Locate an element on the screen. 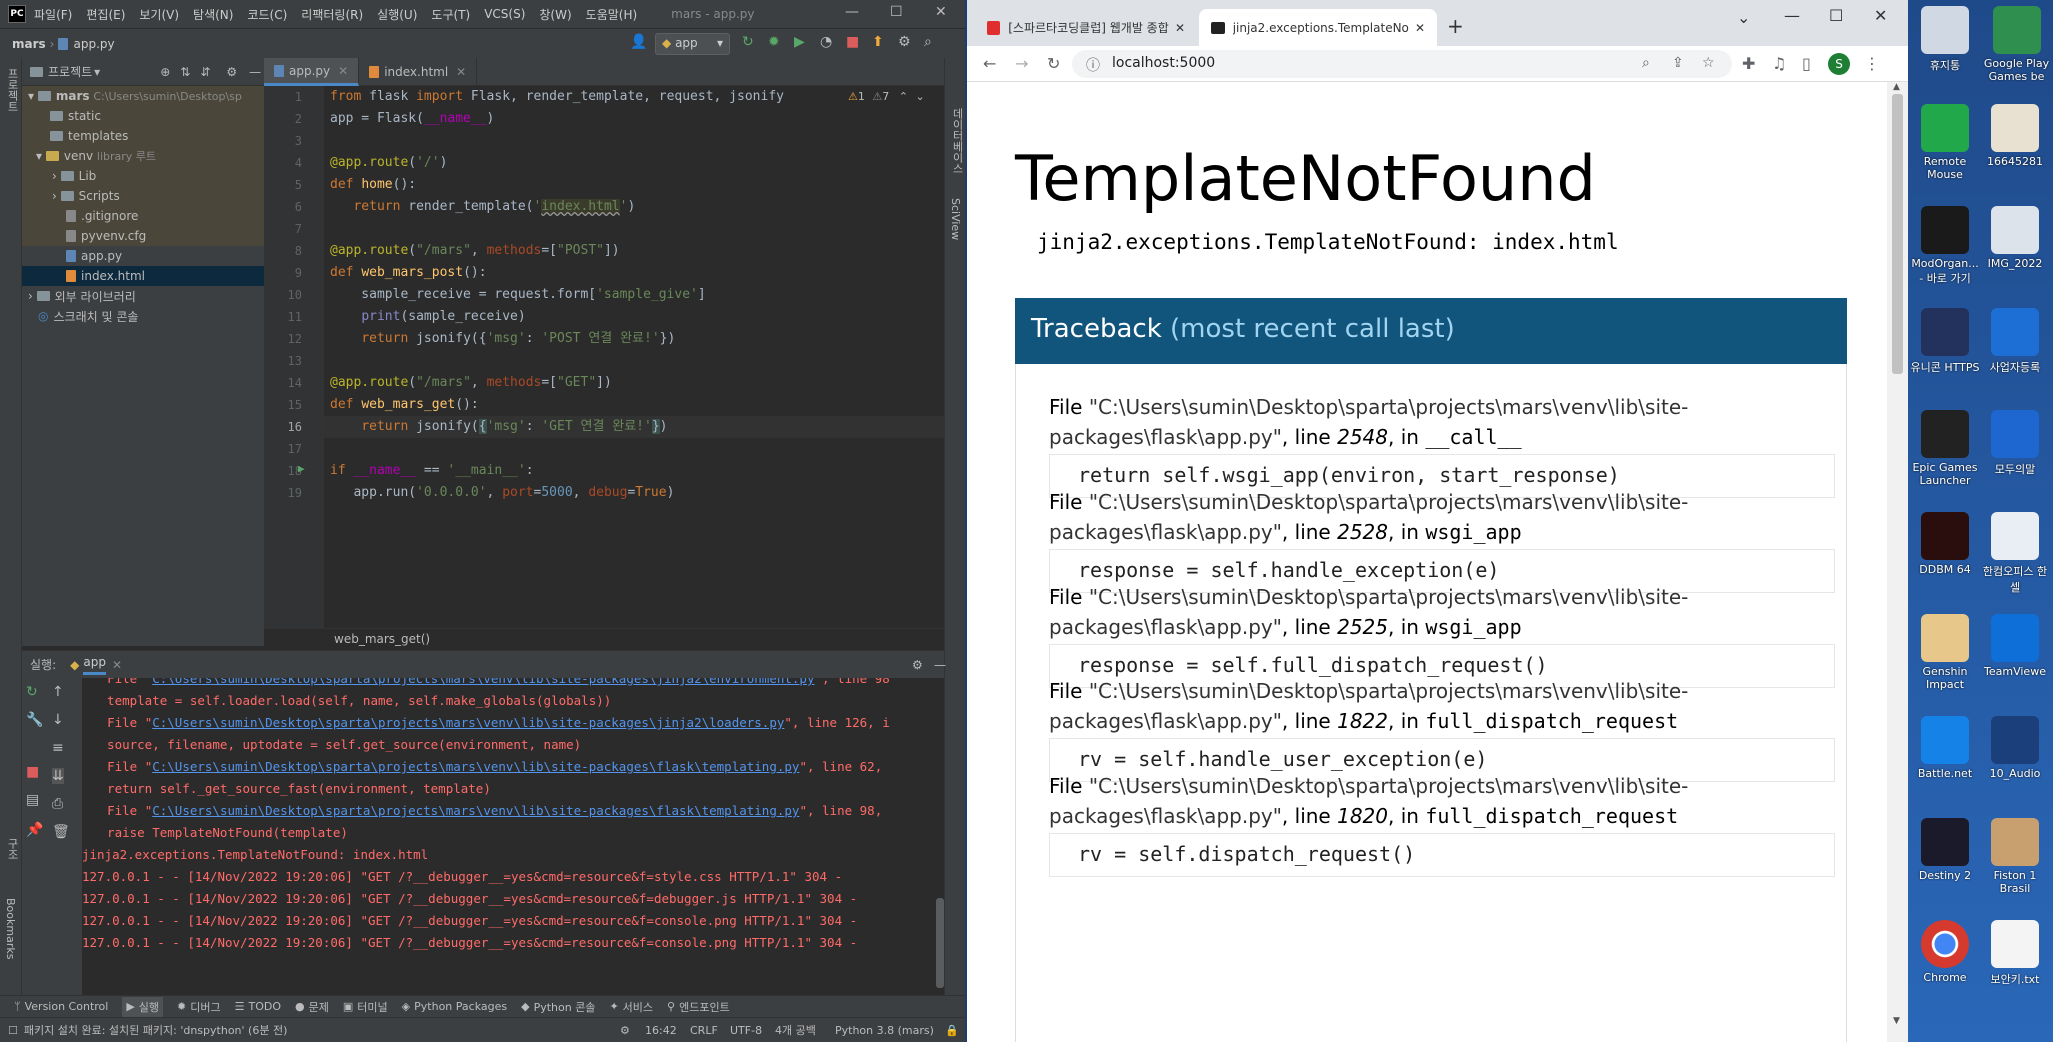  menu-tools: 도구(T) is located at coordinates (450, 14).